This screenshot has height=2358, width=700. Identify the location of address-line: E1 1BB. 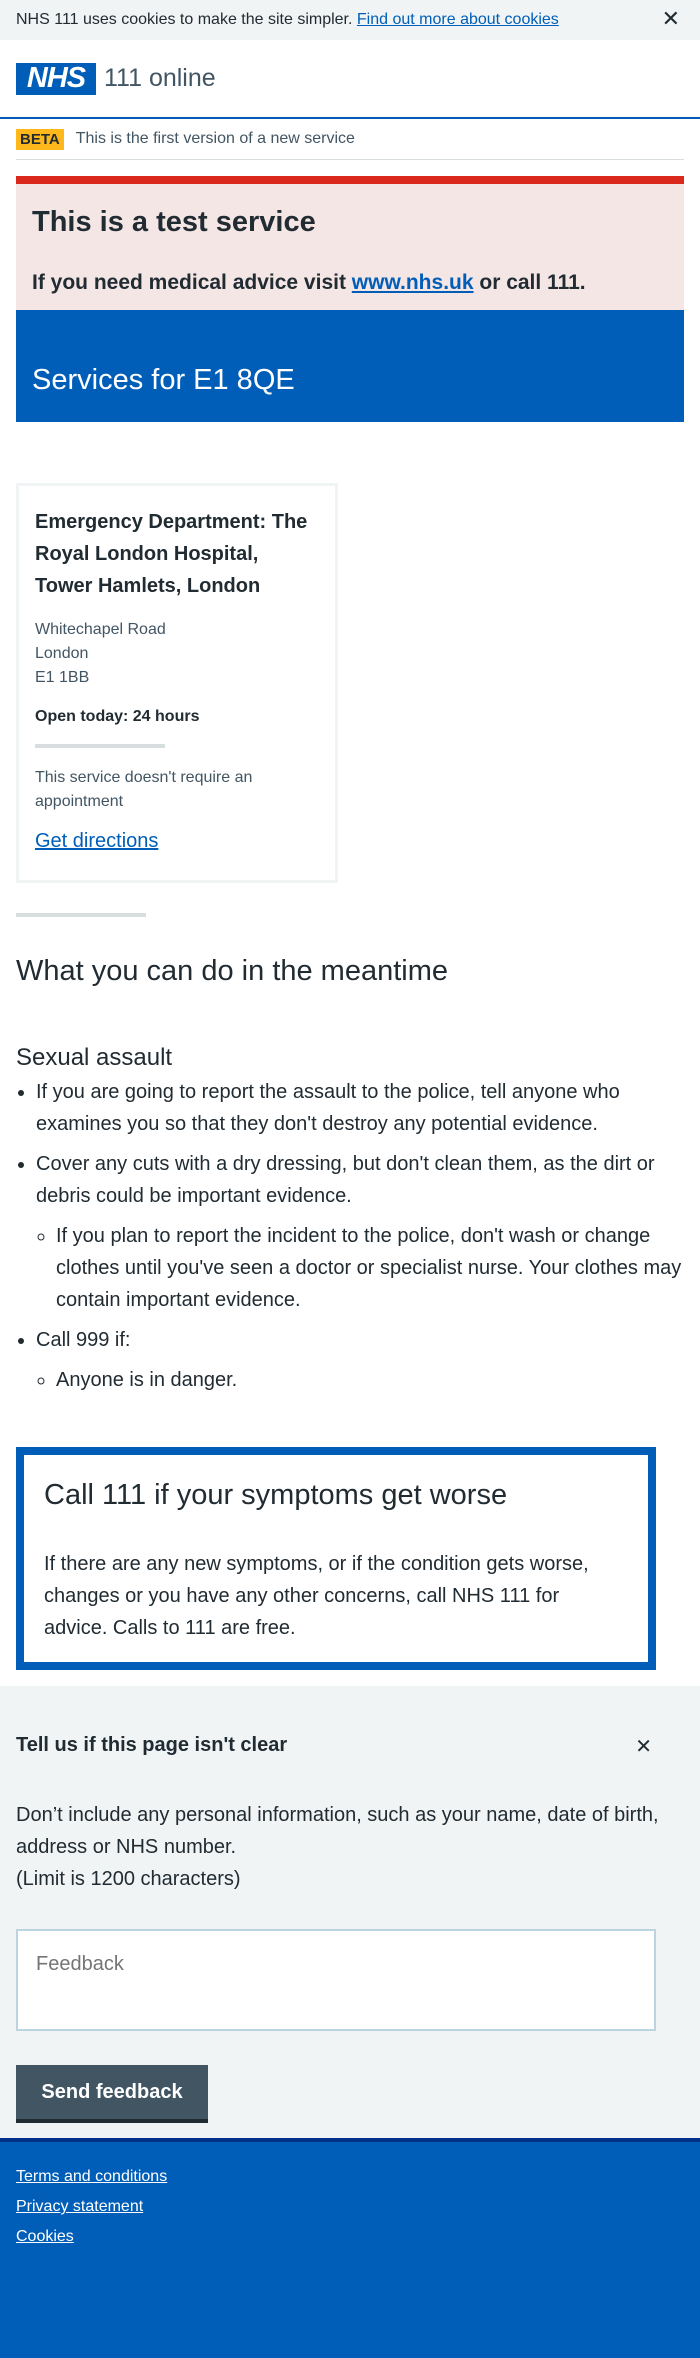
(62, 677).